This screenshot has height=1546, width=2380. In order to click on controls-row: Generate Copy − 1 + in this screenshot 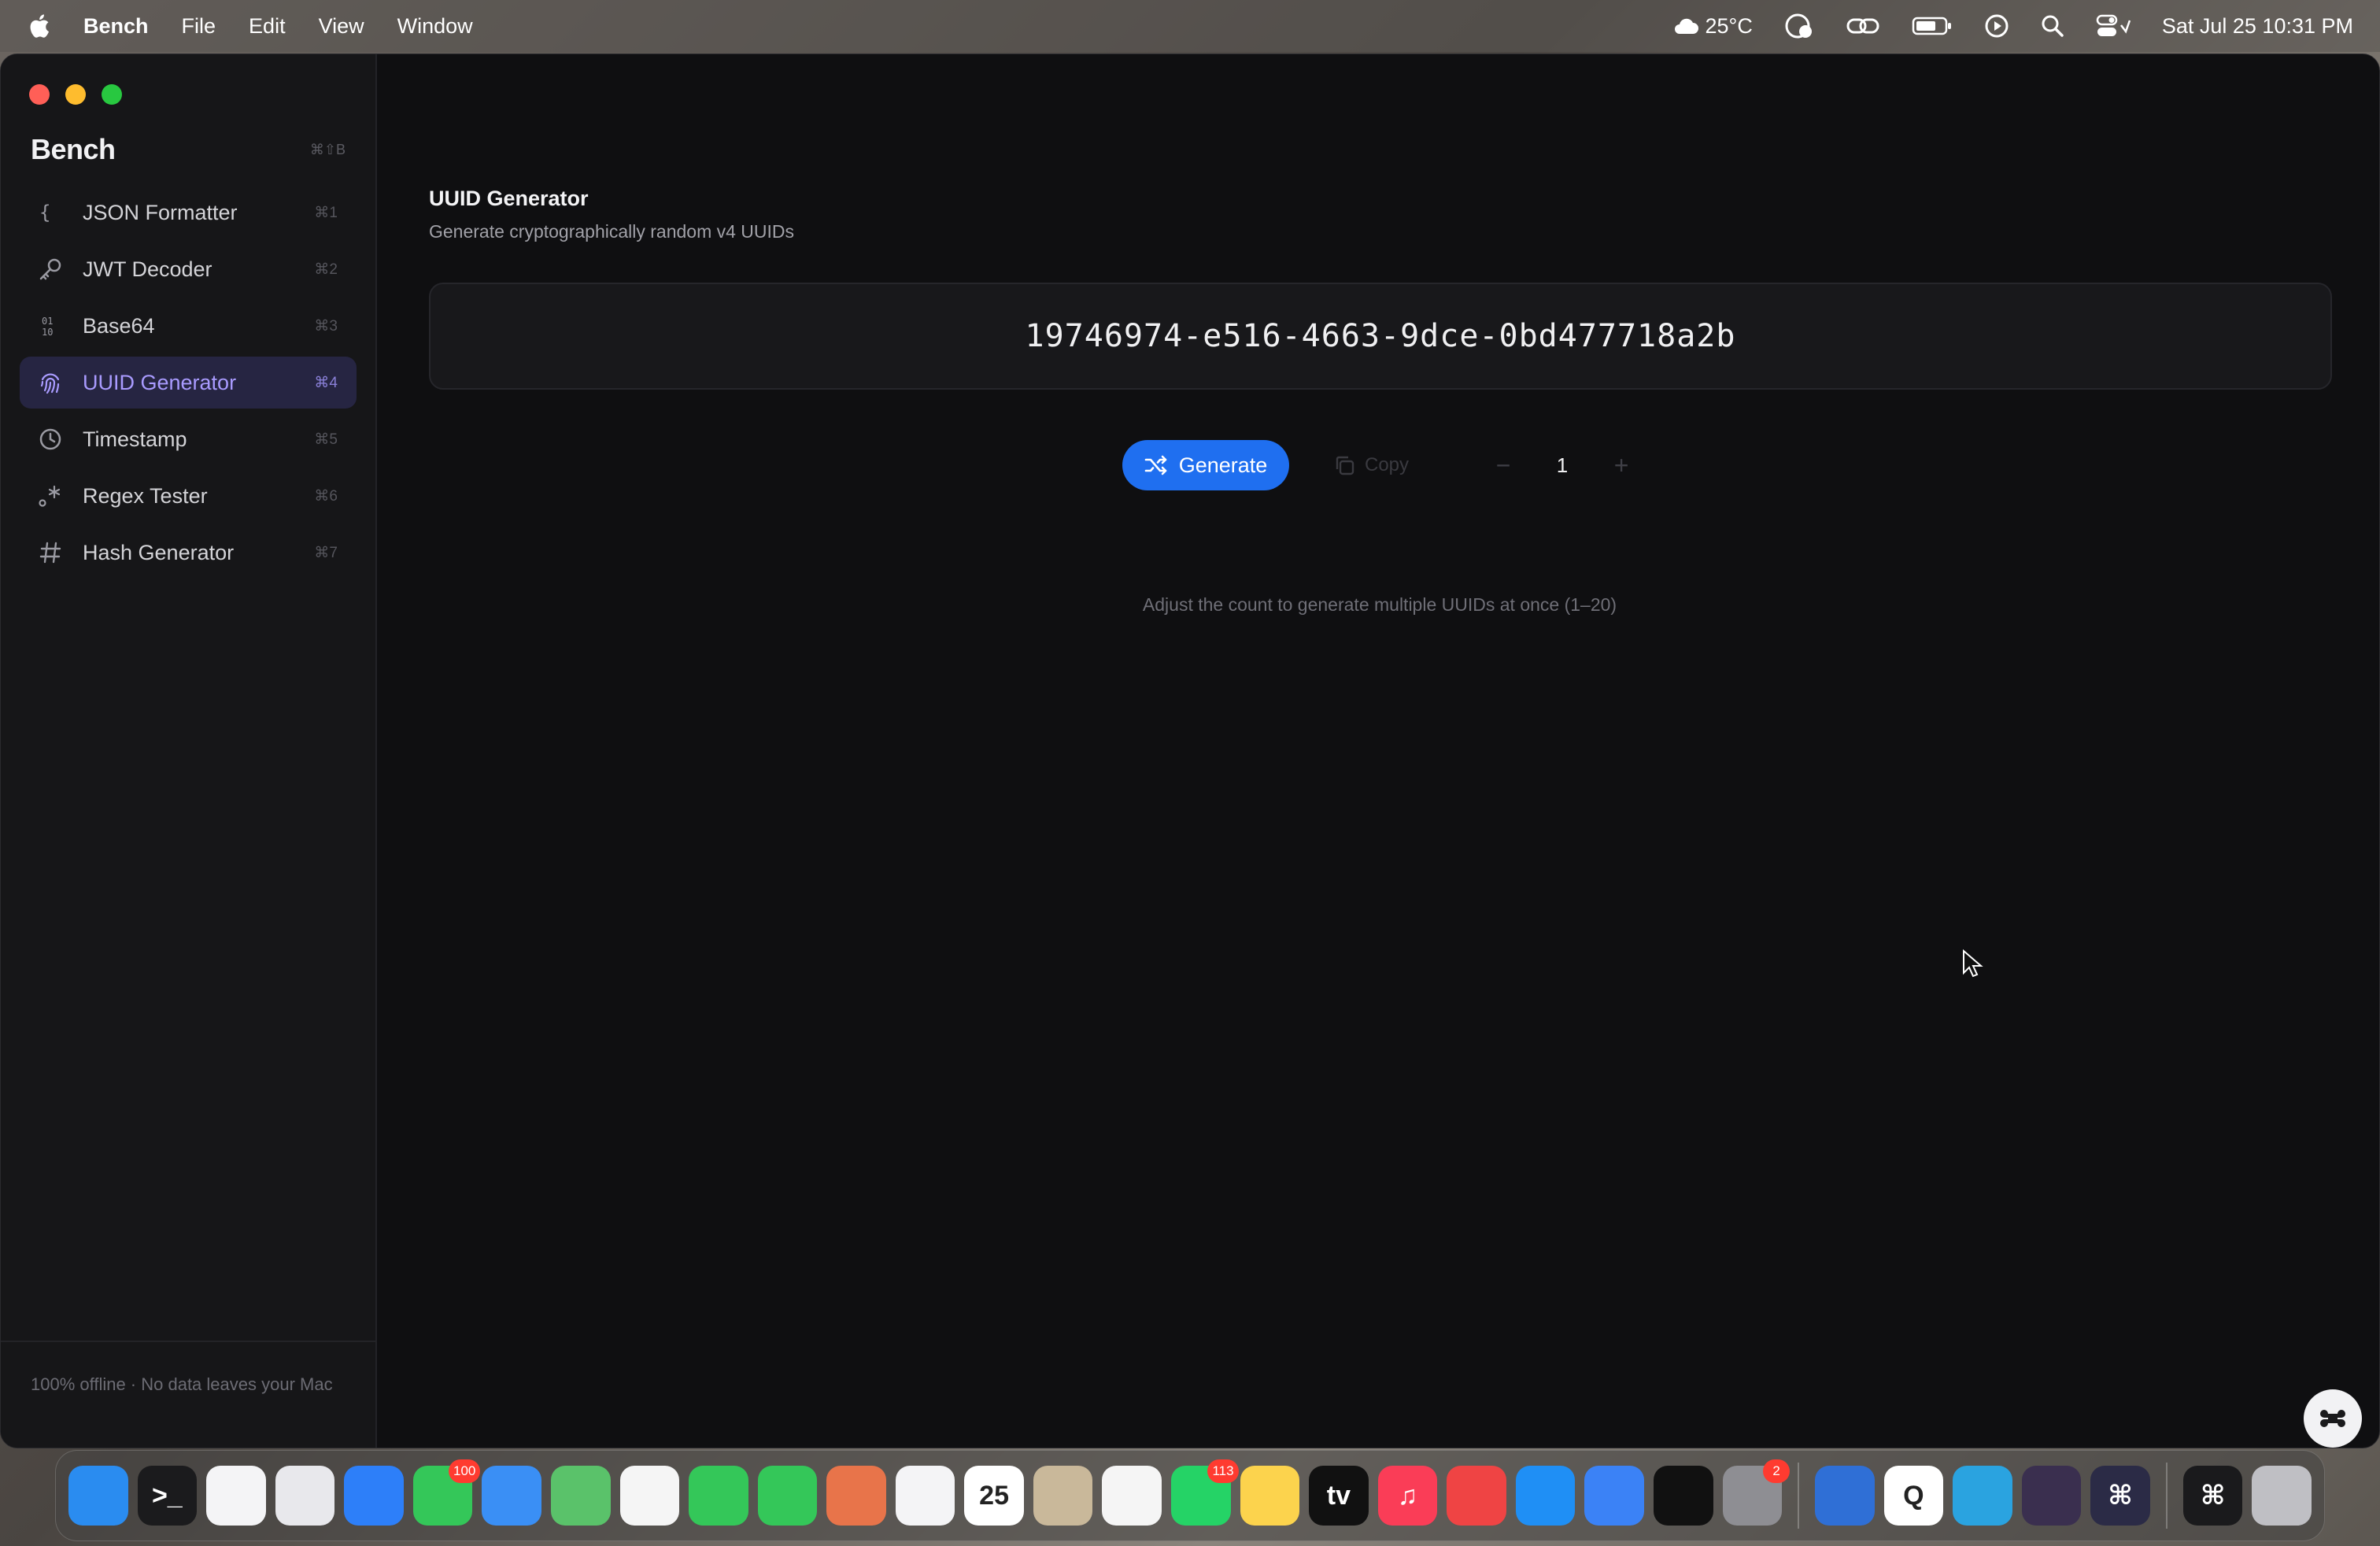, I will do `click(1379, 465)`.